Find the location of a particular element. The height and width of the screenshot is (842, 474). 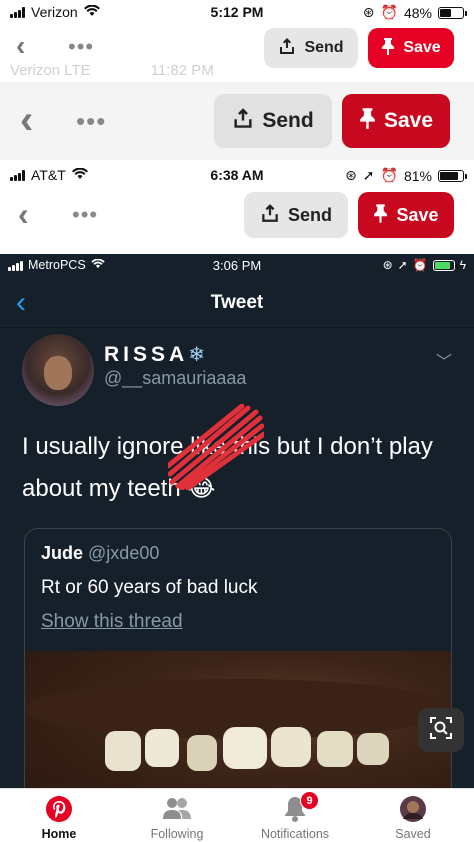

tweet-nav-title: Tweet is located at coordinates (237, 302).